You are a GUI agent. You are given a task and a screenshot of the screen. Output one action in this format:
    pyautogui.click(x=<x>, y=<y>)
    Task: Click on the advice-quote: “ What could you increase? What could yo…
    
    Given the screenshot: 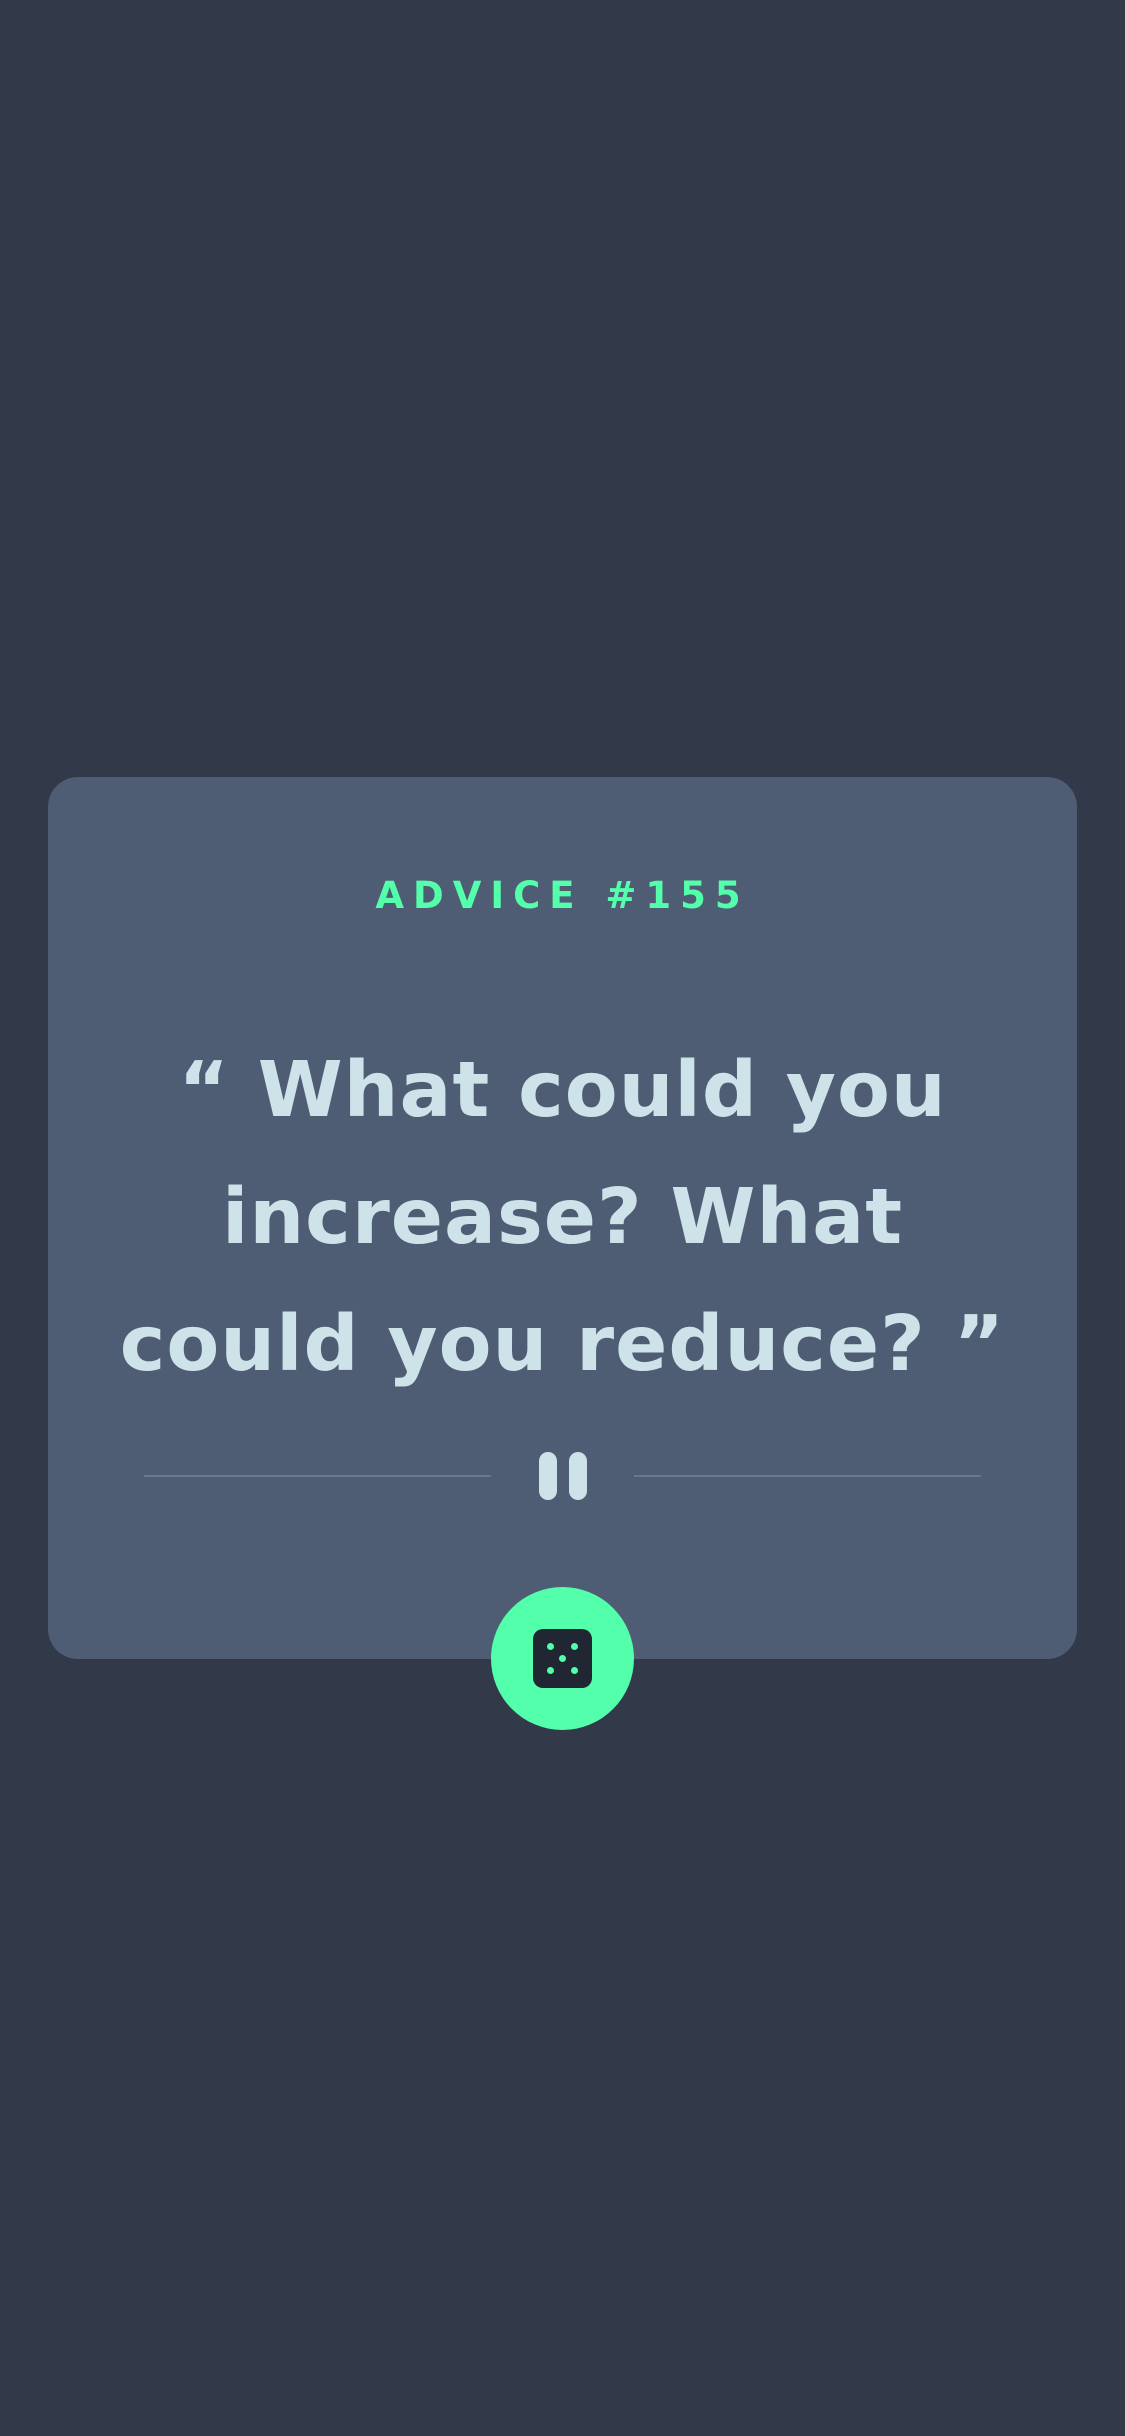 What is the action you would take?
    pyautogui.click(x=562, y=1217)
    